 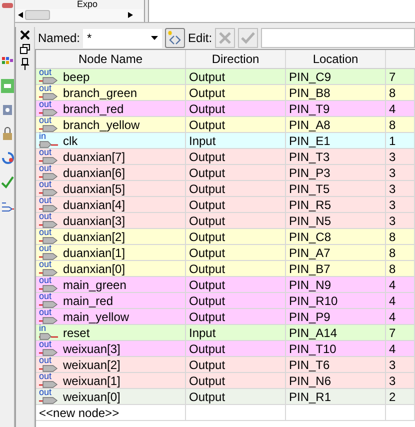 I want to click on scroll-right-icon, so click(x=130, y=15).